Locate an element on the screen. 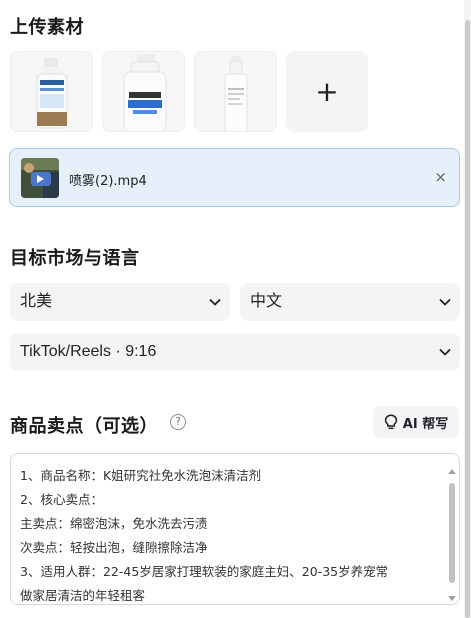 The image size is (471, 618). region-value: 北美 is located at coordinates (36, 301).